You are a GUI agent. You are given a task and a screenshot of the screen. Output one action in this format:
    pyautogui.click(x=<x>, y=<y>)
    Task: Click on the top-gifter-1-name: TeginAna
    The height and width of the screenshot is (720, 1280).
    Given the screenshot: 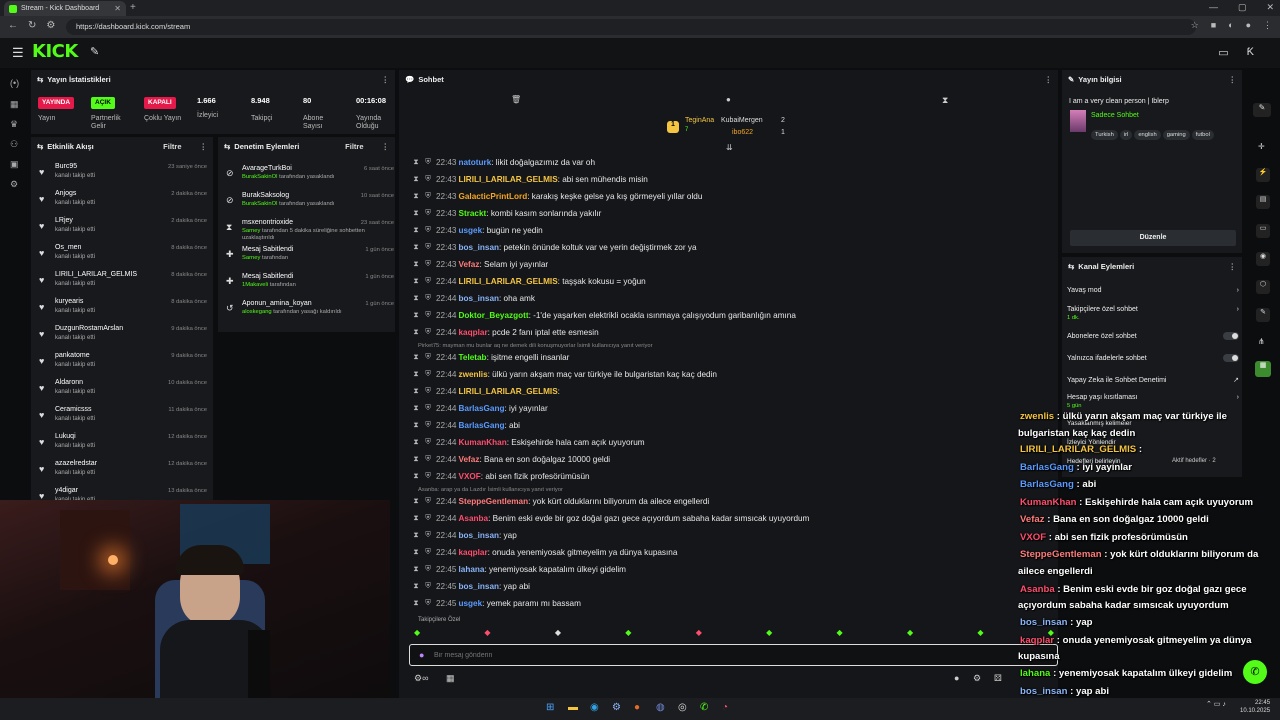 What is the action you would take?
    pyautogui.click(x=699, y=120)
    